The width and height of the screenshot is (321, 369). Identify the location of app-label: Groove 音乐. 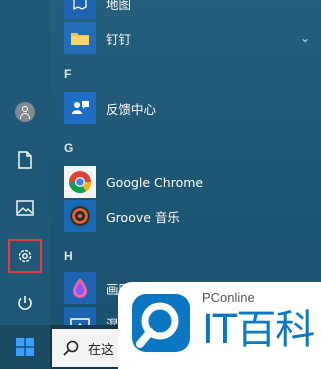
(143, 217).